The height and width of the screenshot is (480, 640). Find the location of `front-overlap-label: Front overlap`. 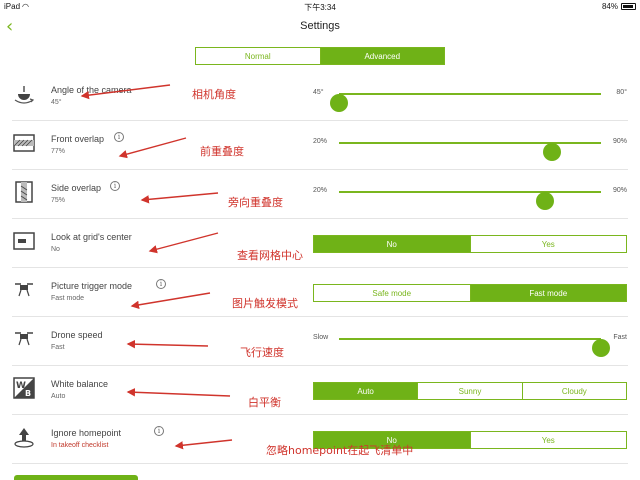

front-overlap-label: Front overlap is located at coordinates (78, 139).